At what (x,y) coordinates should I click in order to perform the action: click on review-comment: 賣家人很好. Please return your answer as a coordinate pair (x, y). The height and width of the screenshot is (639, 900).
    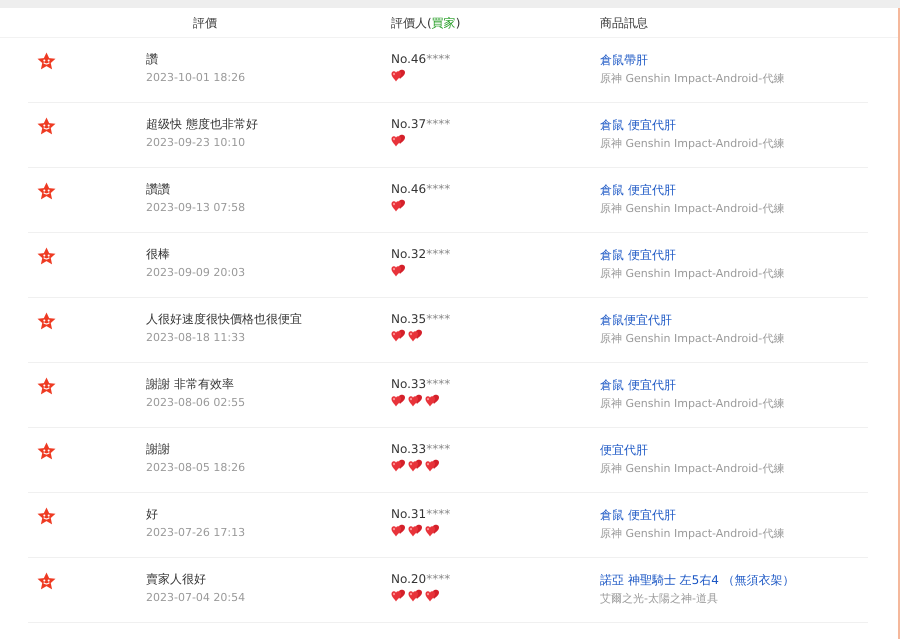
    Looking at the image, I should click on (176, 579).